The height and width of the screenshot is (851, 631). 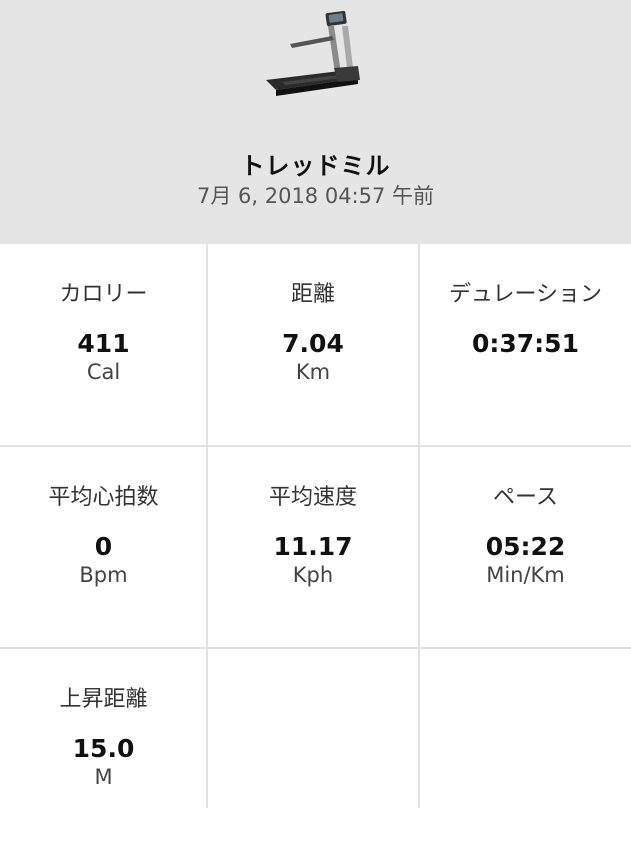 I want to click on workout-title: トレッドミル, so click(x=315, y=166).